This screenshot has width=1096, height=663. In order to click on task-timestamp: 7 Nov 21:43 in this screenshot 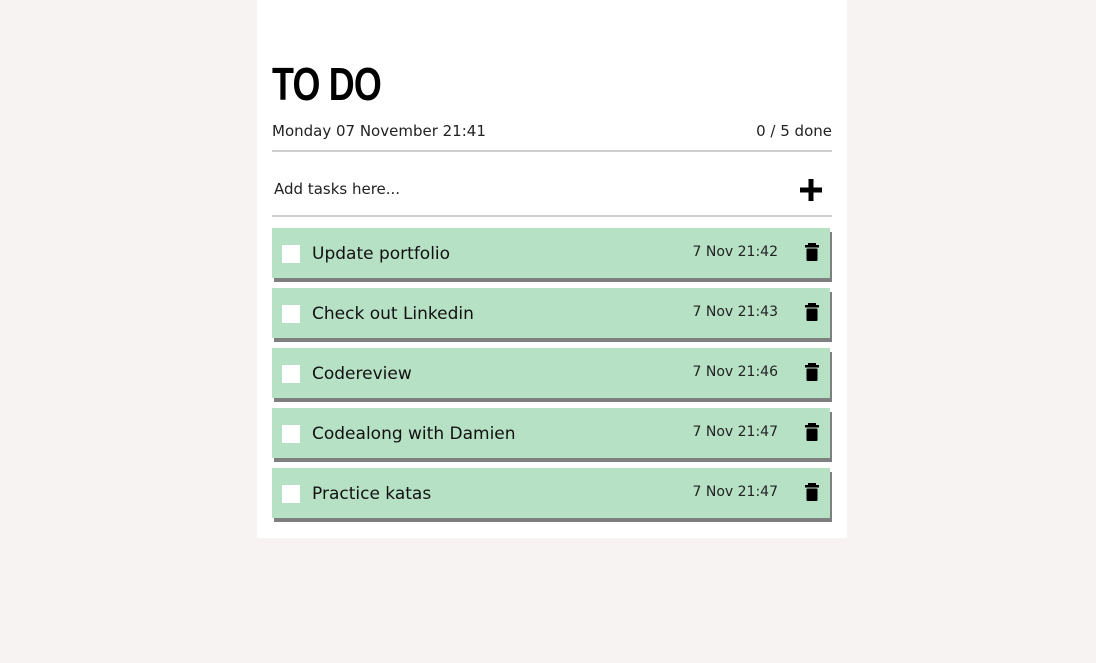, I will do `click(735, 312)`.